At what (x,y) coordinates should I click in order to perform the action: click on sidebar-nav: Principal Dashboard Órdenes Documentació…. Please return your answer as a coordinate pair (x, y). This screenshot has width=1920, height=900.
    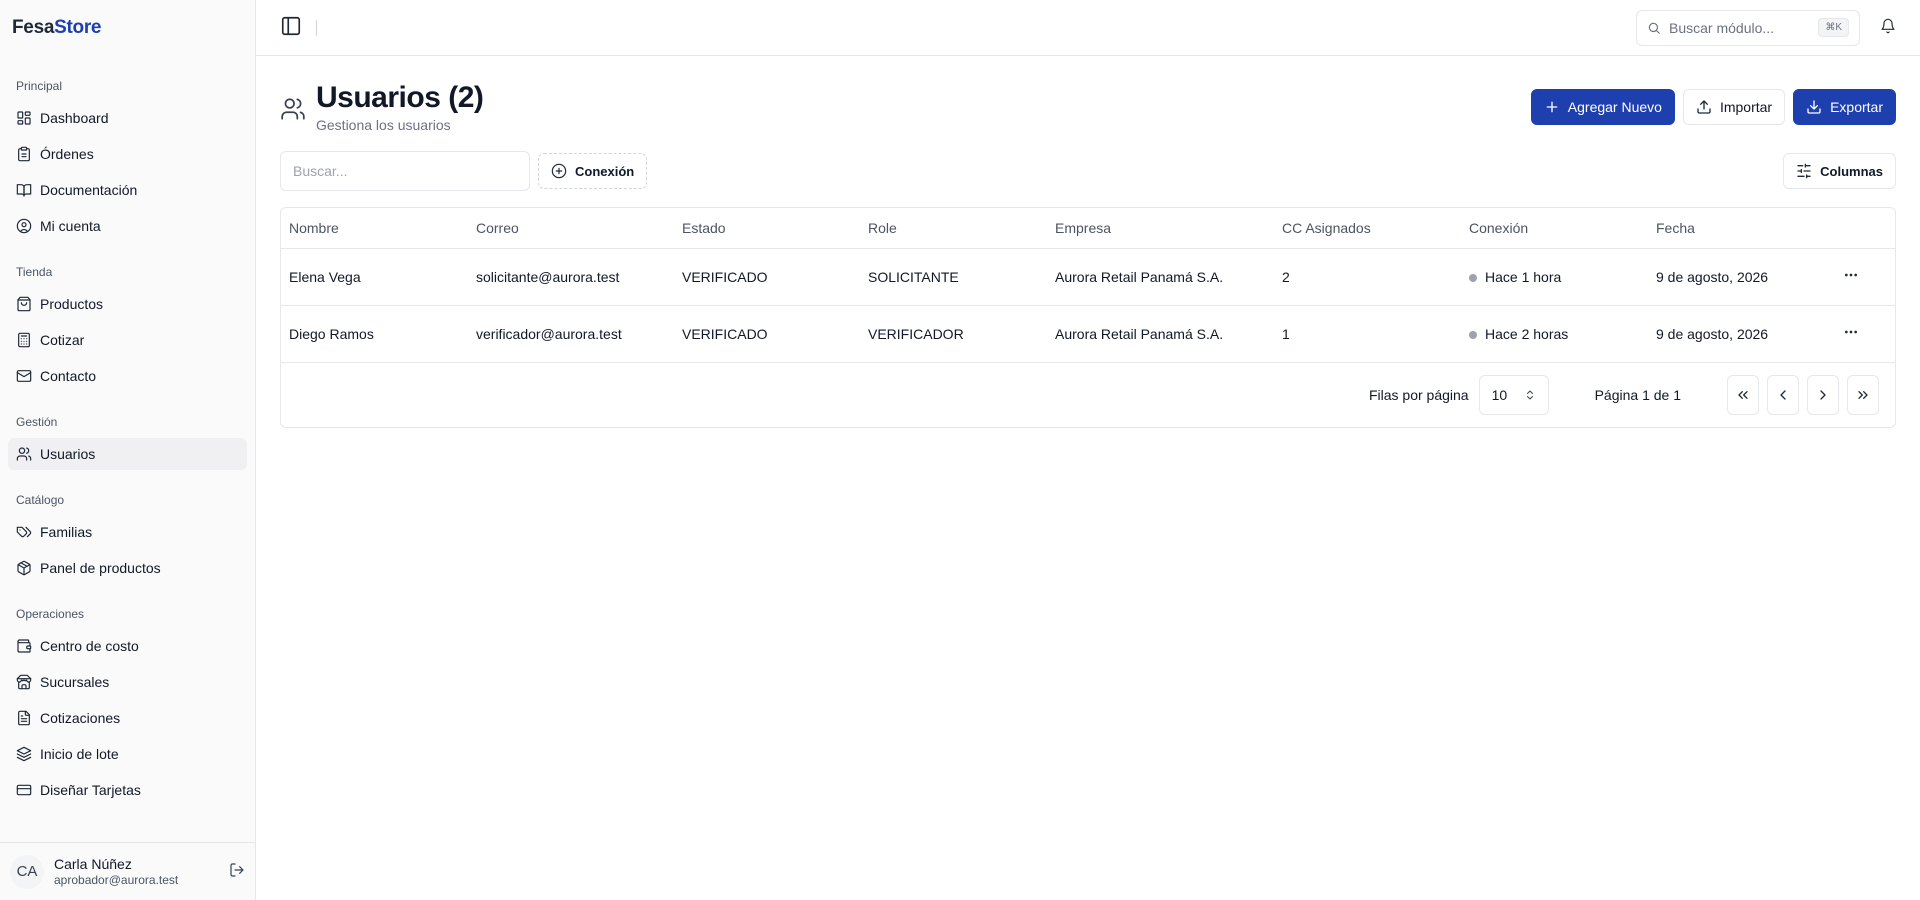
    Looking at the image, I should click on (127, 449).